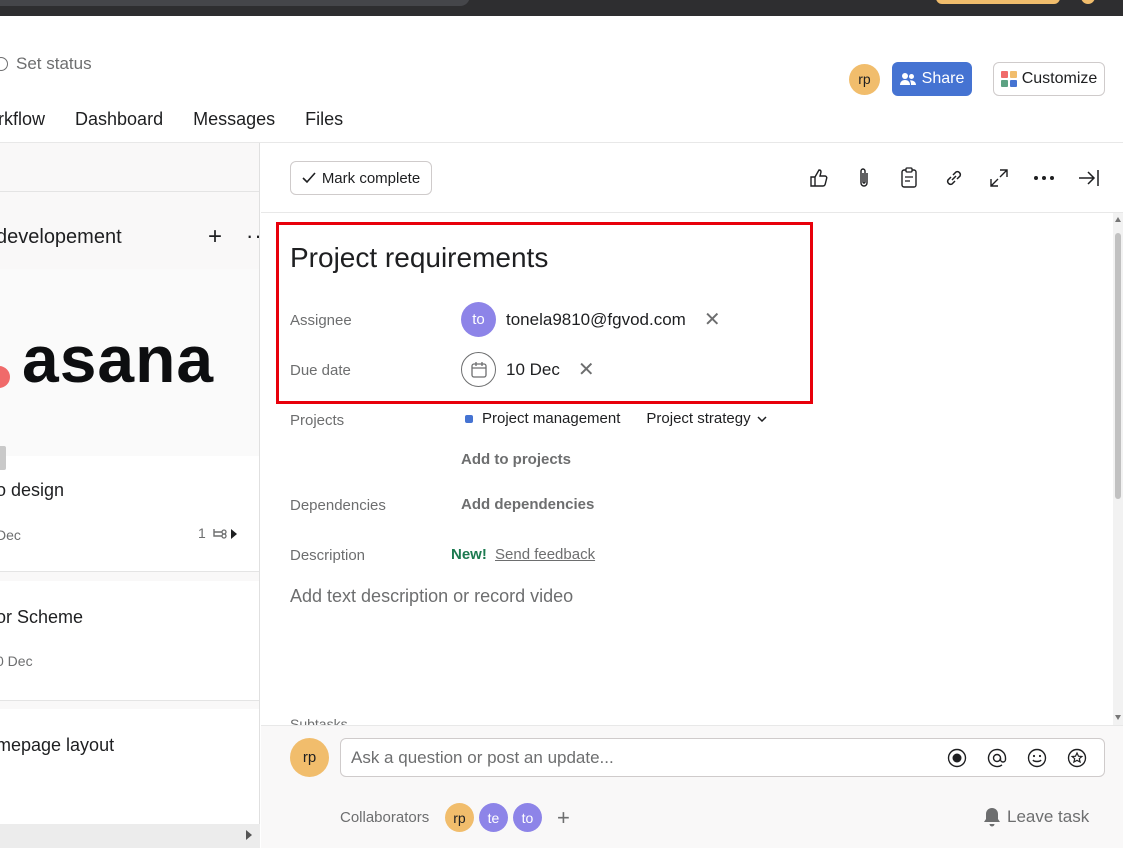 Image resolution: width=1123 pixels, height=848 pixels. What do you see at coordinates (10, 535) in the screenshot?
I see `card-due-date: Dec` at bounding box center [10, 535].